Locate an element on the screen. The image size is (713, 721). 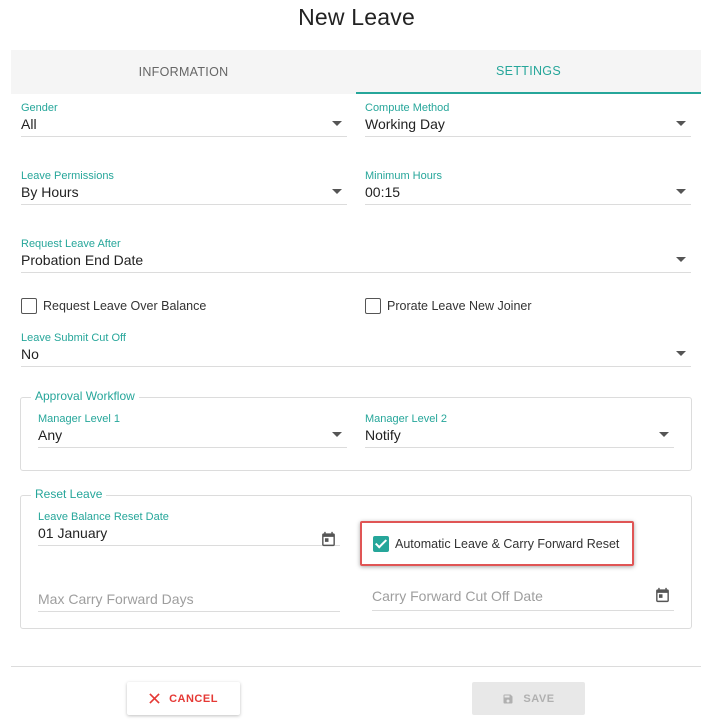
gender-label: Gender is located at coordinates (39, 108).